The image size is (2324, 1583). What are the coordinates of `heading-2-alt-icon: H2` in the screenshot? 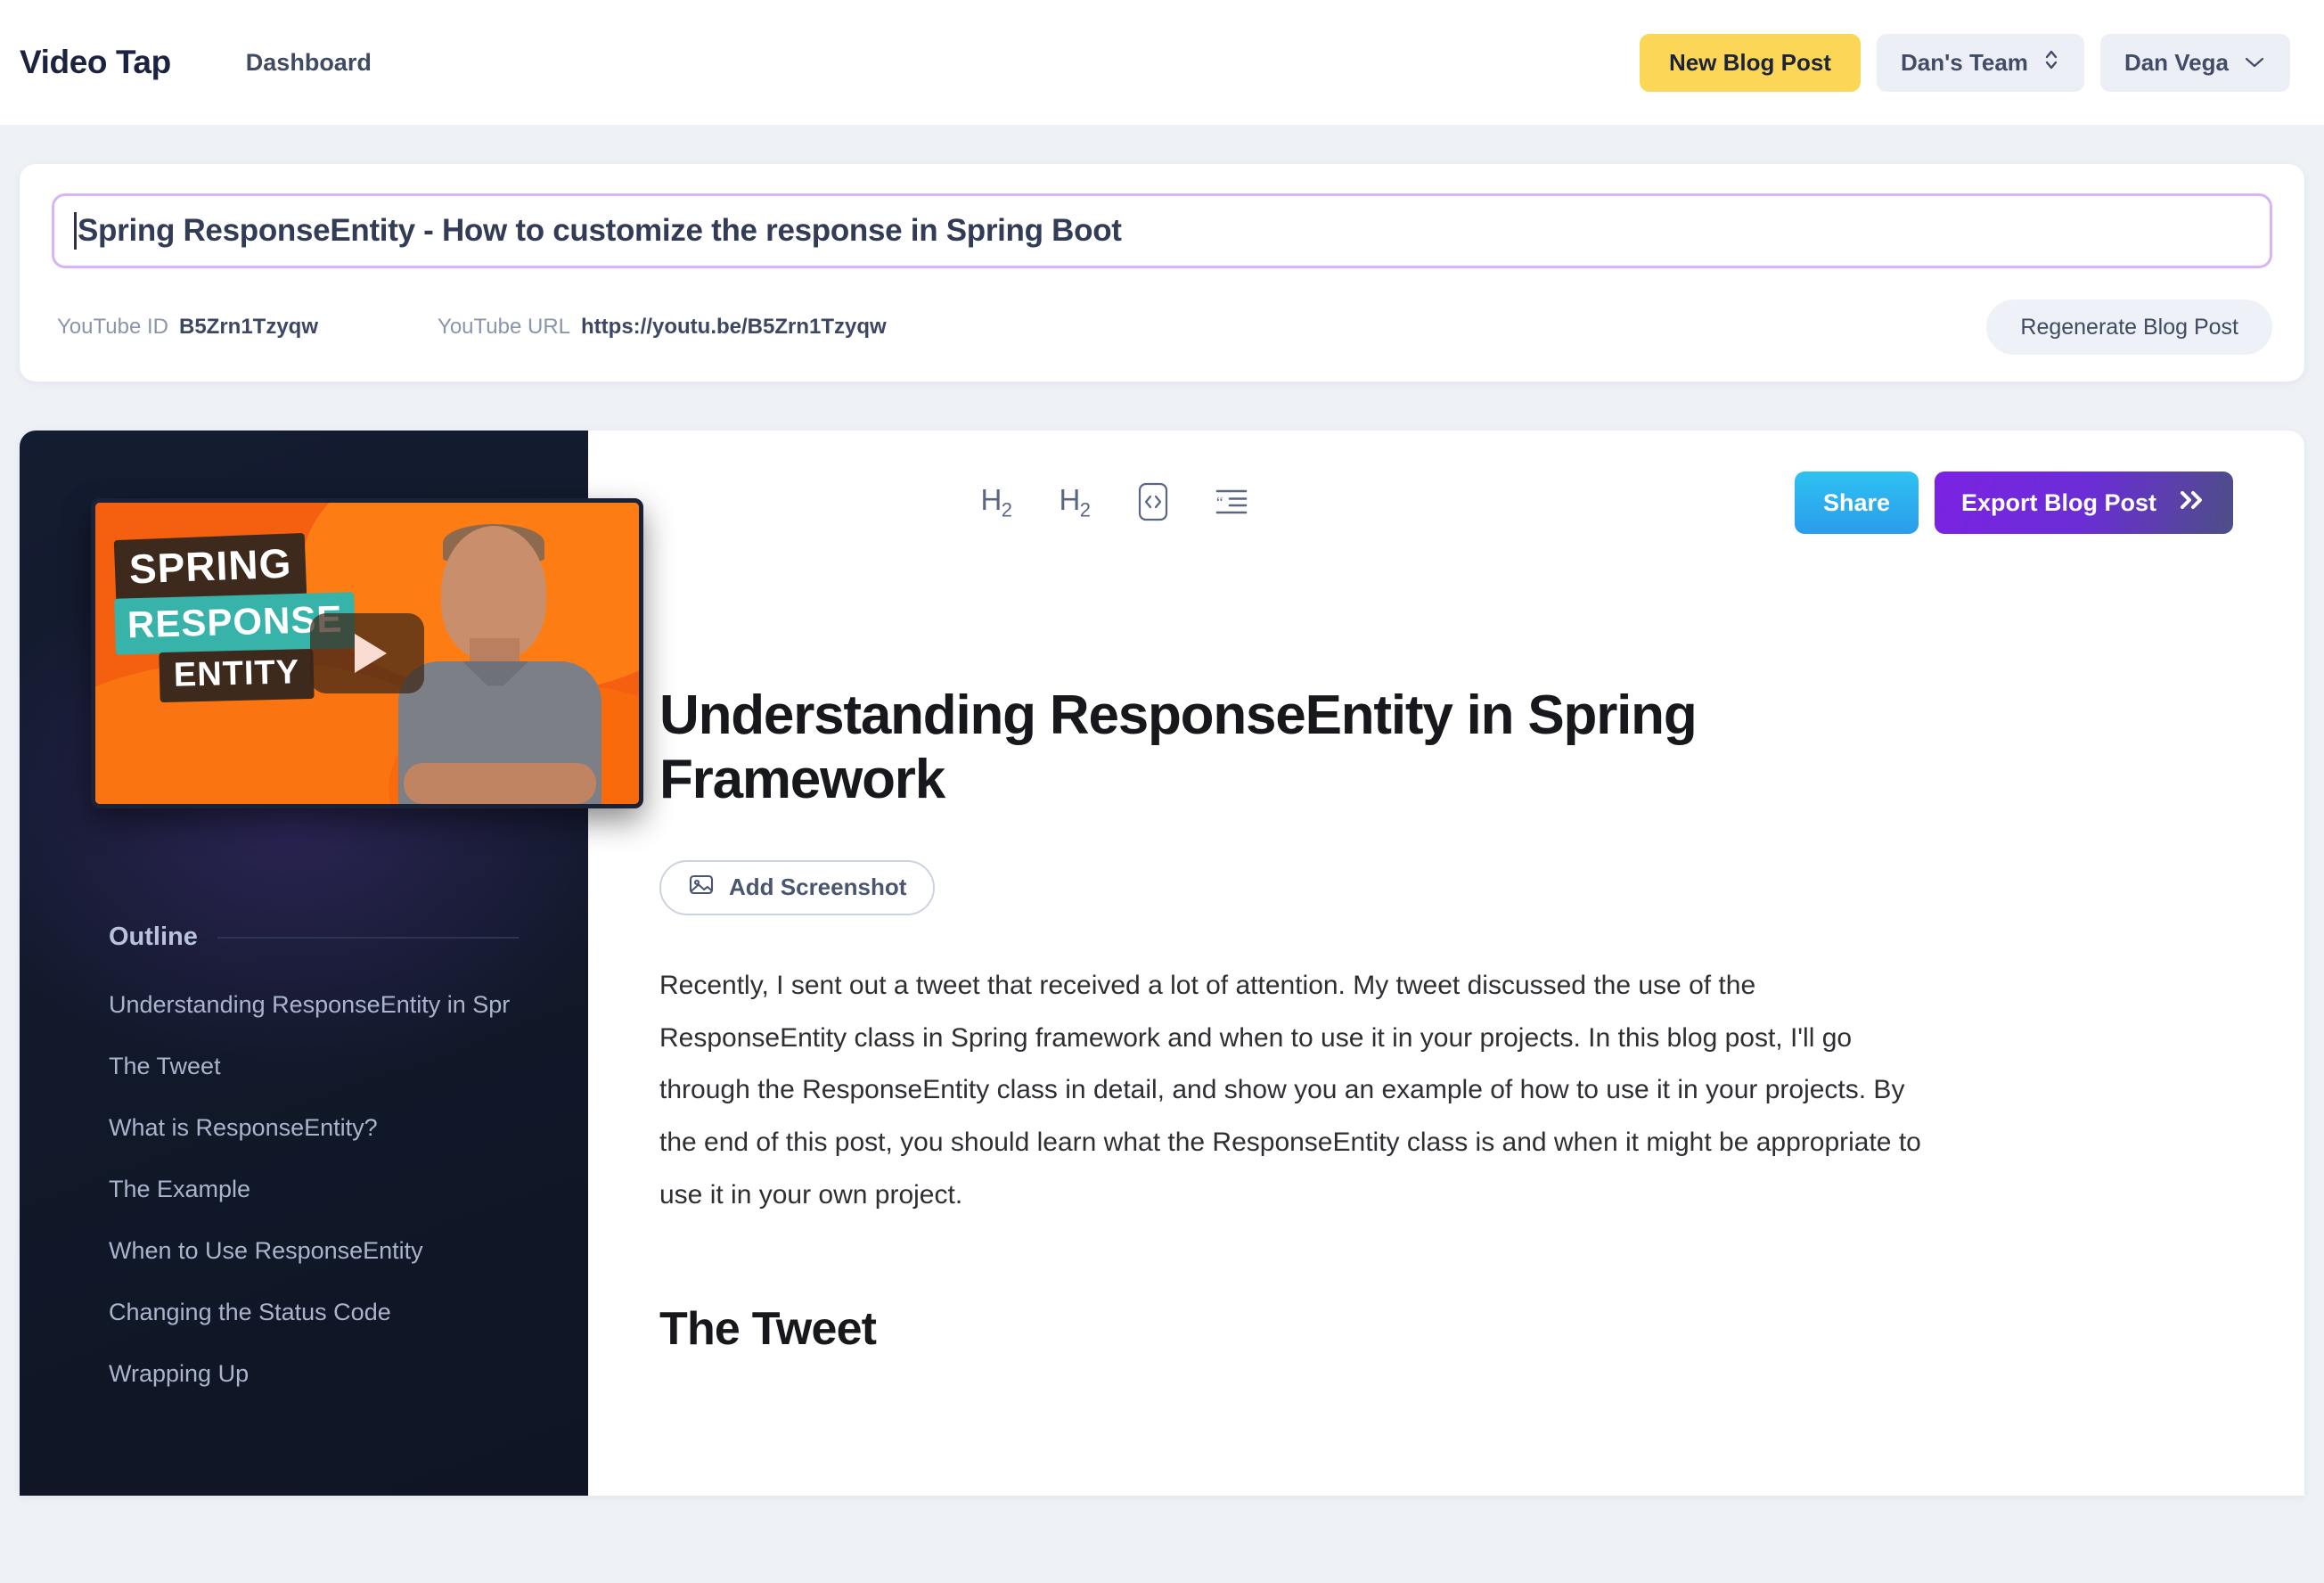 It's located at (1075, 502).